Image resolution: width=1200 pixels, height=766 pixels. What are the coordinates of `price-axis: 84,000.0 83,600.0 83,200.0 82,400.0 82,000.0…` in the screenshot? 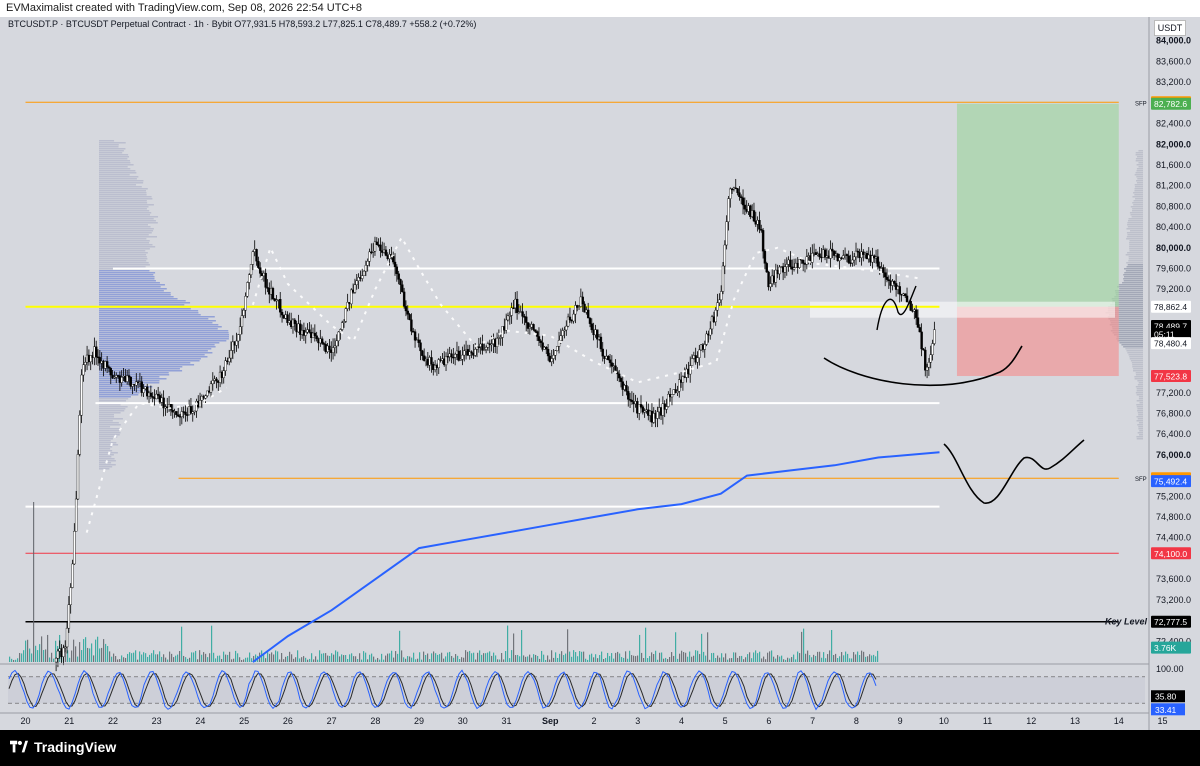 It's located at (1174, 373).